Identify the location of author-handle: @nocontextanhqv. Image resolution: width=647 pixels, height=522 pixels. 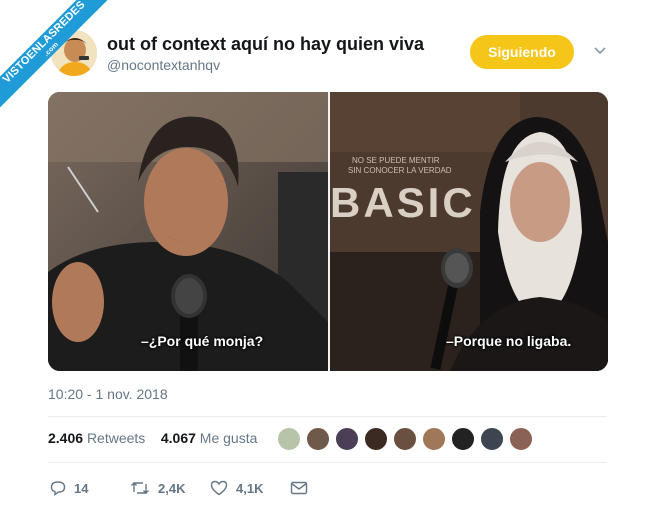
(163, 65).